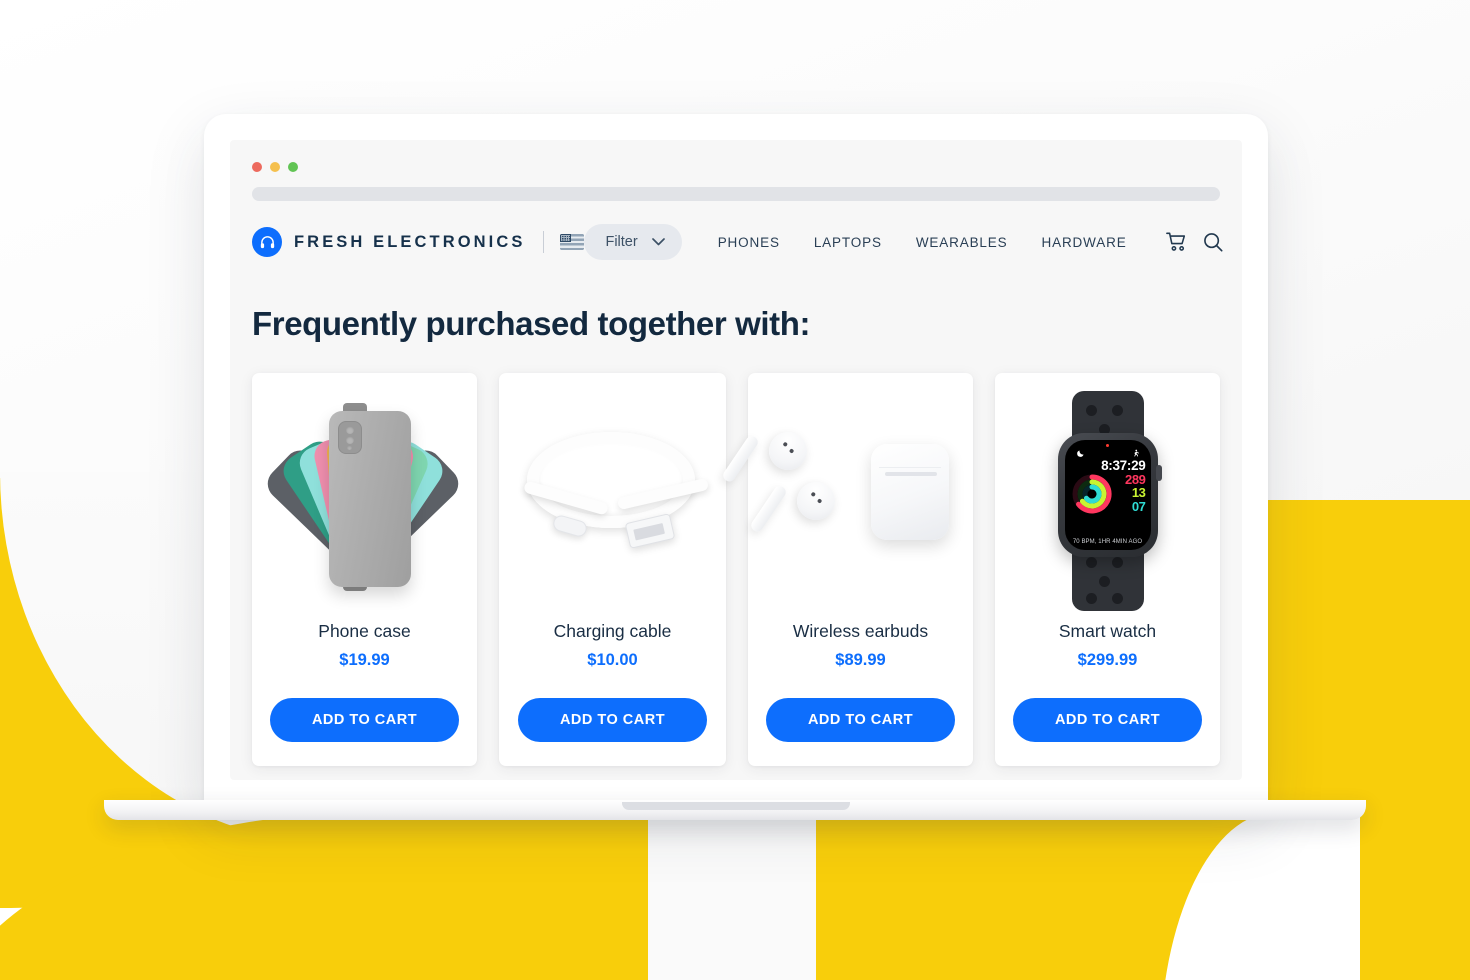 The width and height of the screenshot is (1470, 980). I want to click on moon-icon, so click(1080, 451).